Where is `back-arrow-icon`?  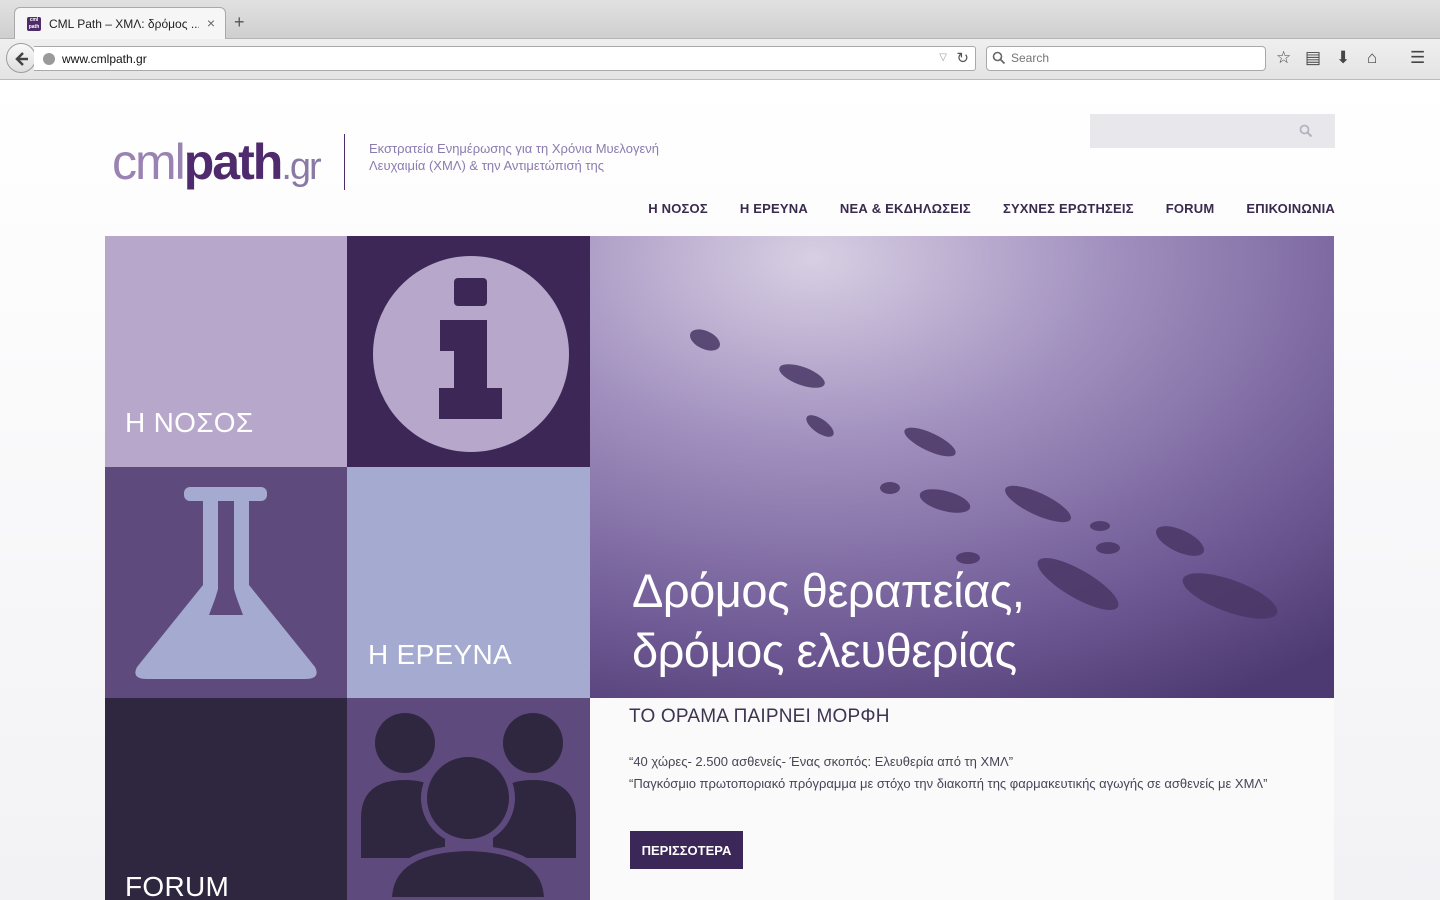 back-arrow-icon is located at coordinates (21, 59).